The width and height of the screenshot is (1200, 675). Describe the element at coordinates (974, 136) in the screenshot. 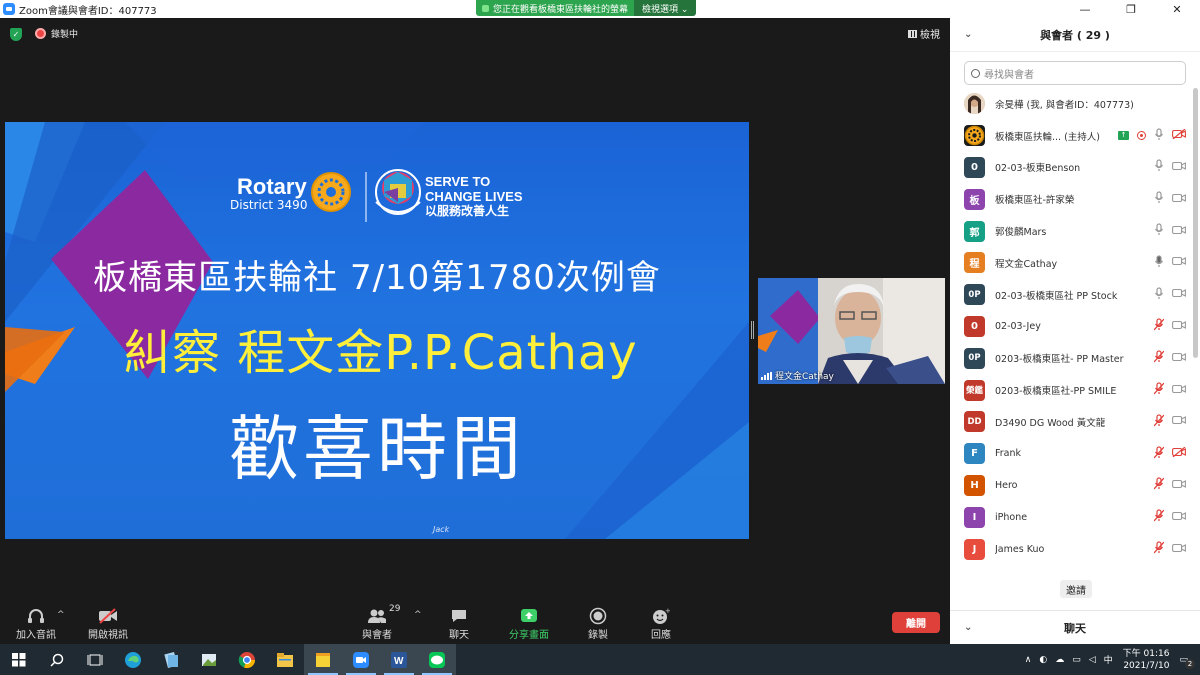

I see `participant-avatar` at that location.